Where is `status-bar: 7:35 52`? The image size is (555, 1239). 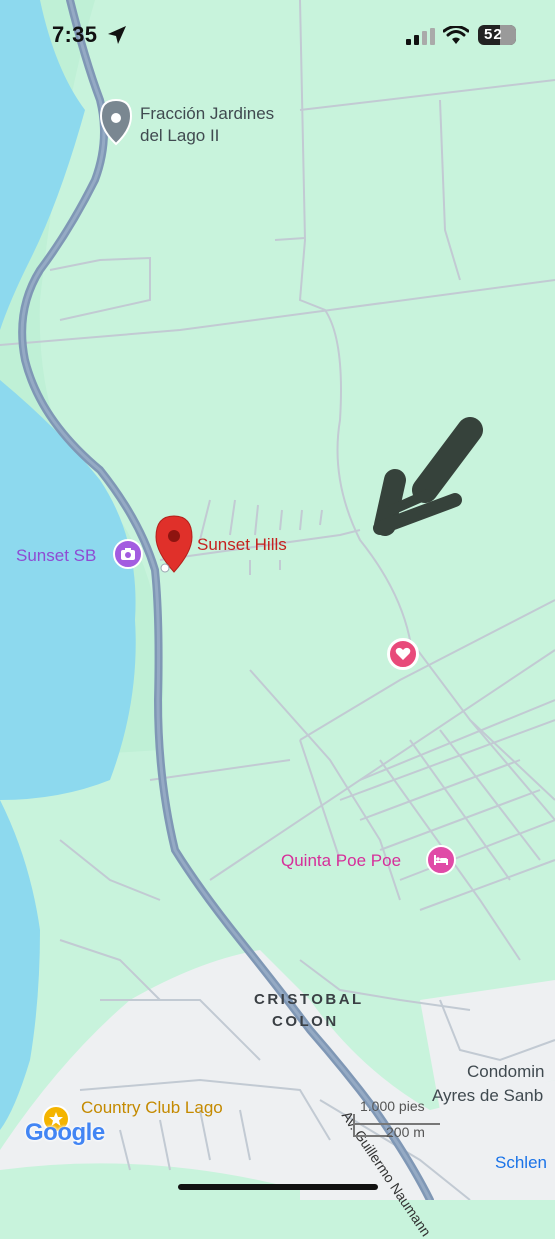
status-bar: 7:35 52 is located at coordinates (277, 35).